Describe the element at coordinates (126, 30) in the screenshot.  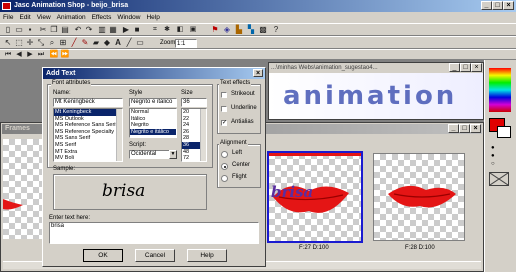
I see `play-icon: ▶` at that location.